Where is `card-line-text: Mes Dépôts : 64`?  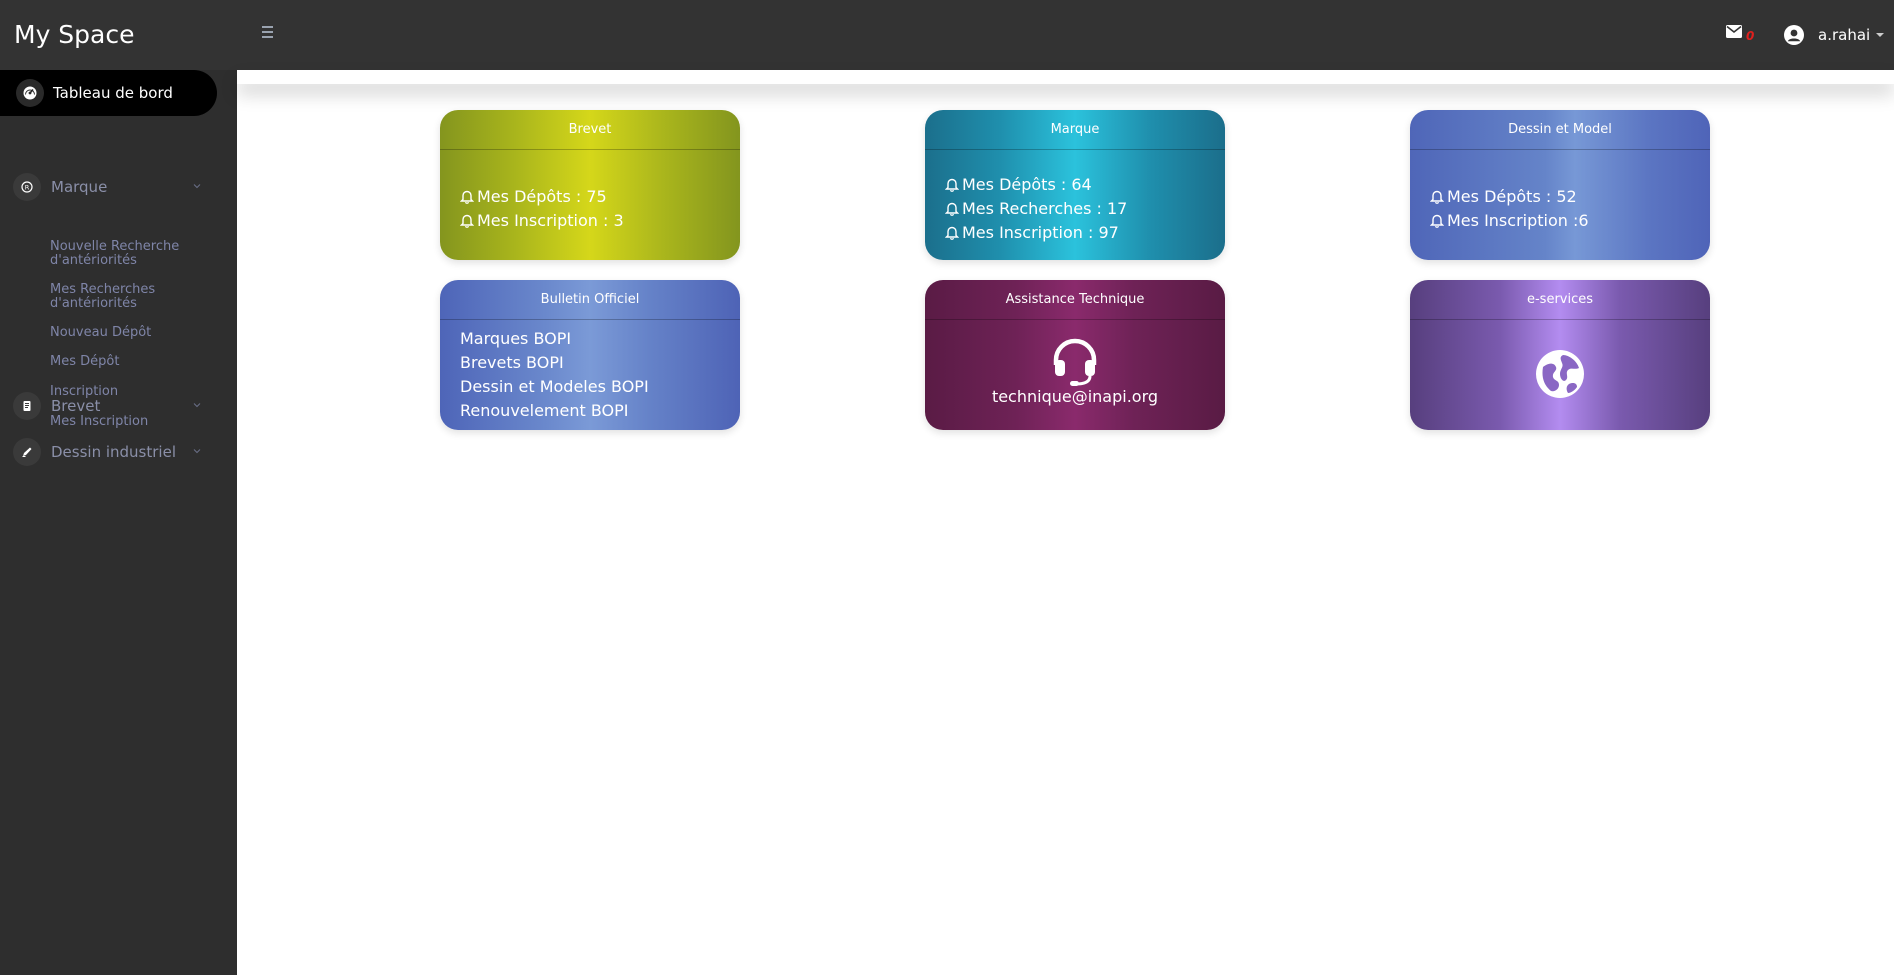 card-line-text: Mes Dépôts : 64 is located at coordinates (1027, 184).